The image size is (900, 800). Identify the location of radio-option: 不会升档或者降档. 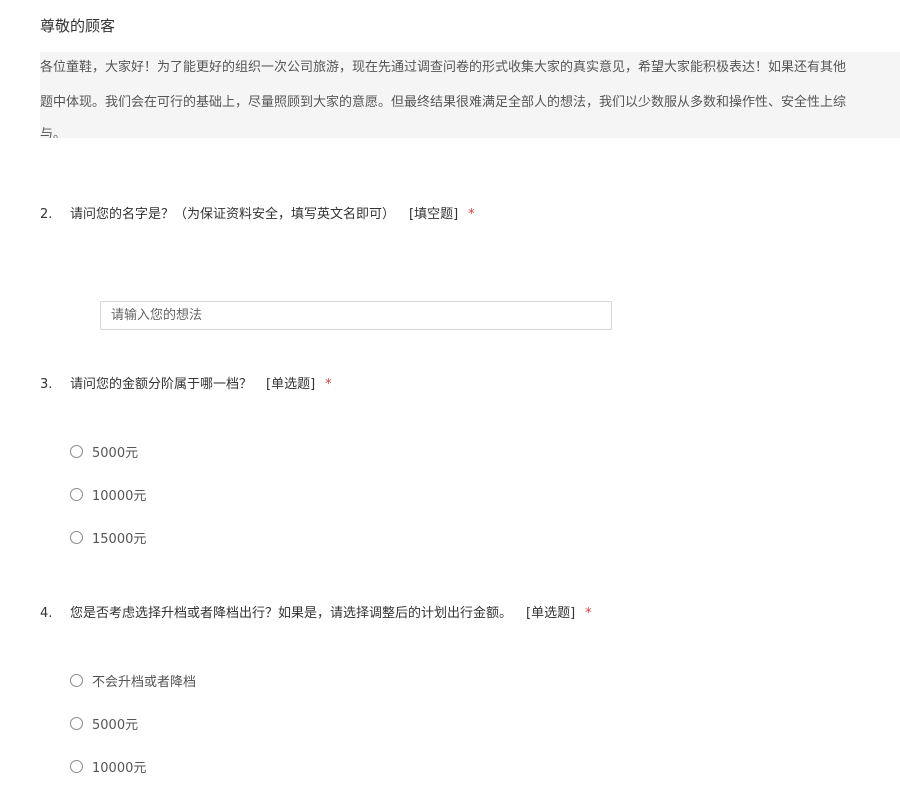
(133, 680).